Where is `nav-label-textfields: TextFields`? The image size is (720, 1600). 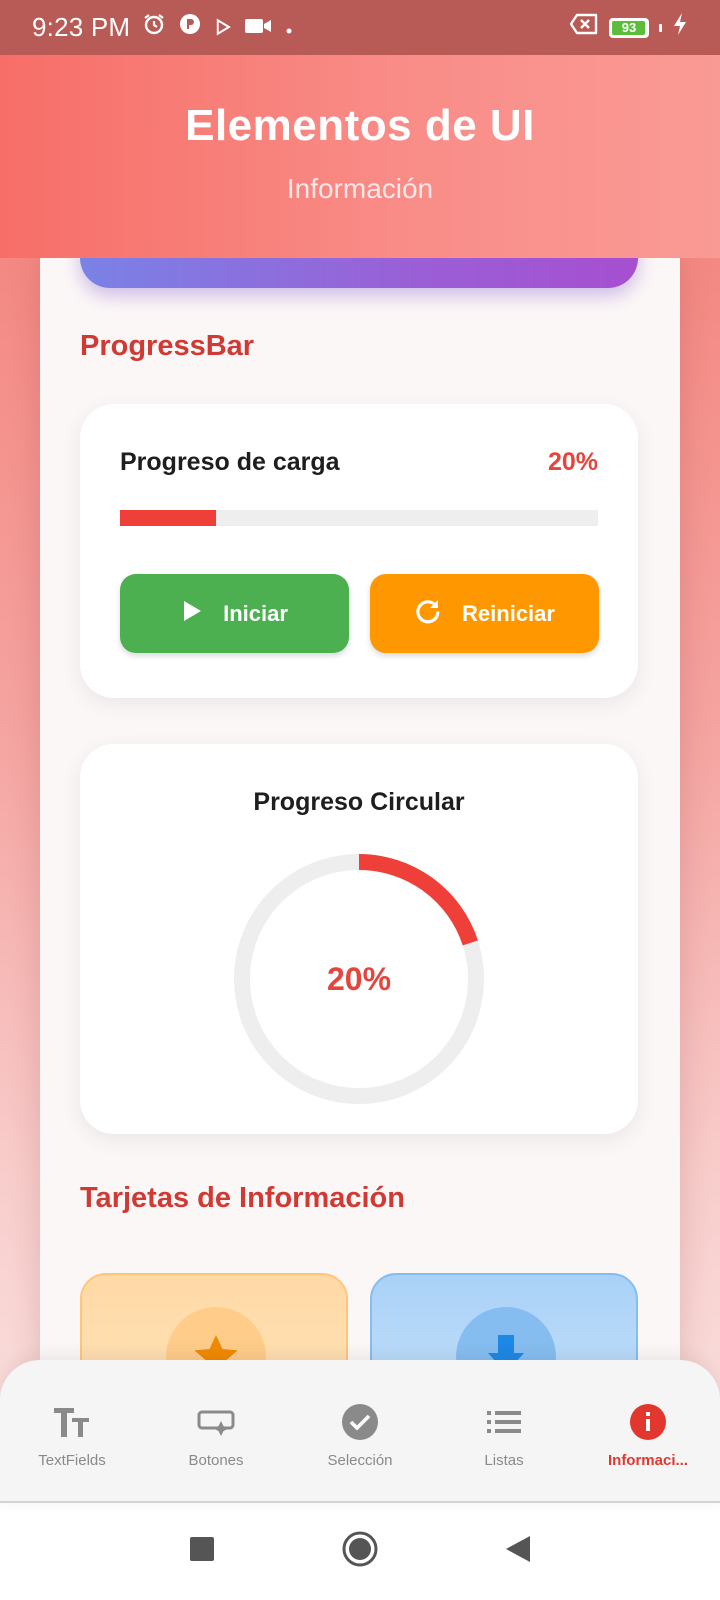
nav-label-textfields: TextFields is located at coordinates (72, 1460).